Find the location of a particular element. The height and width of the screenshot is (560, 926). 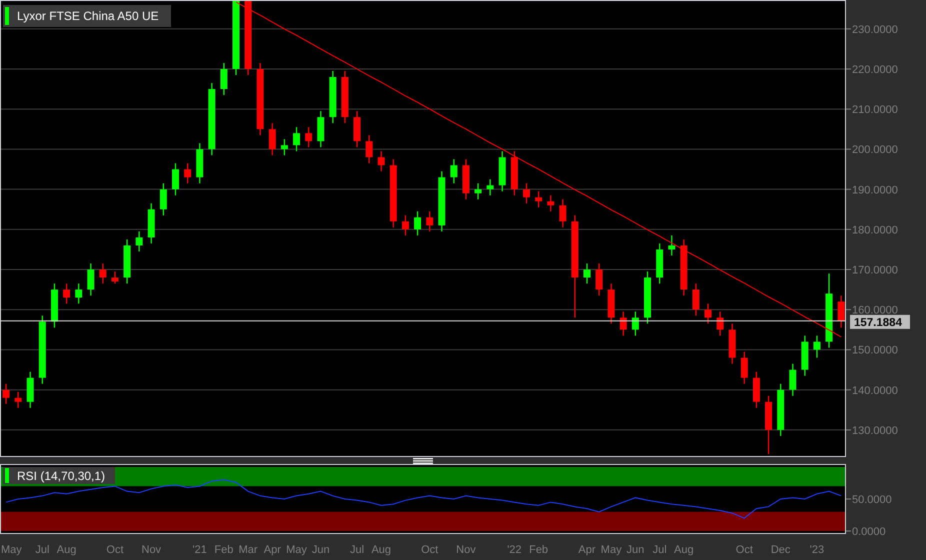

axis-label: 210.0000 is located at coordinates (875, 110).